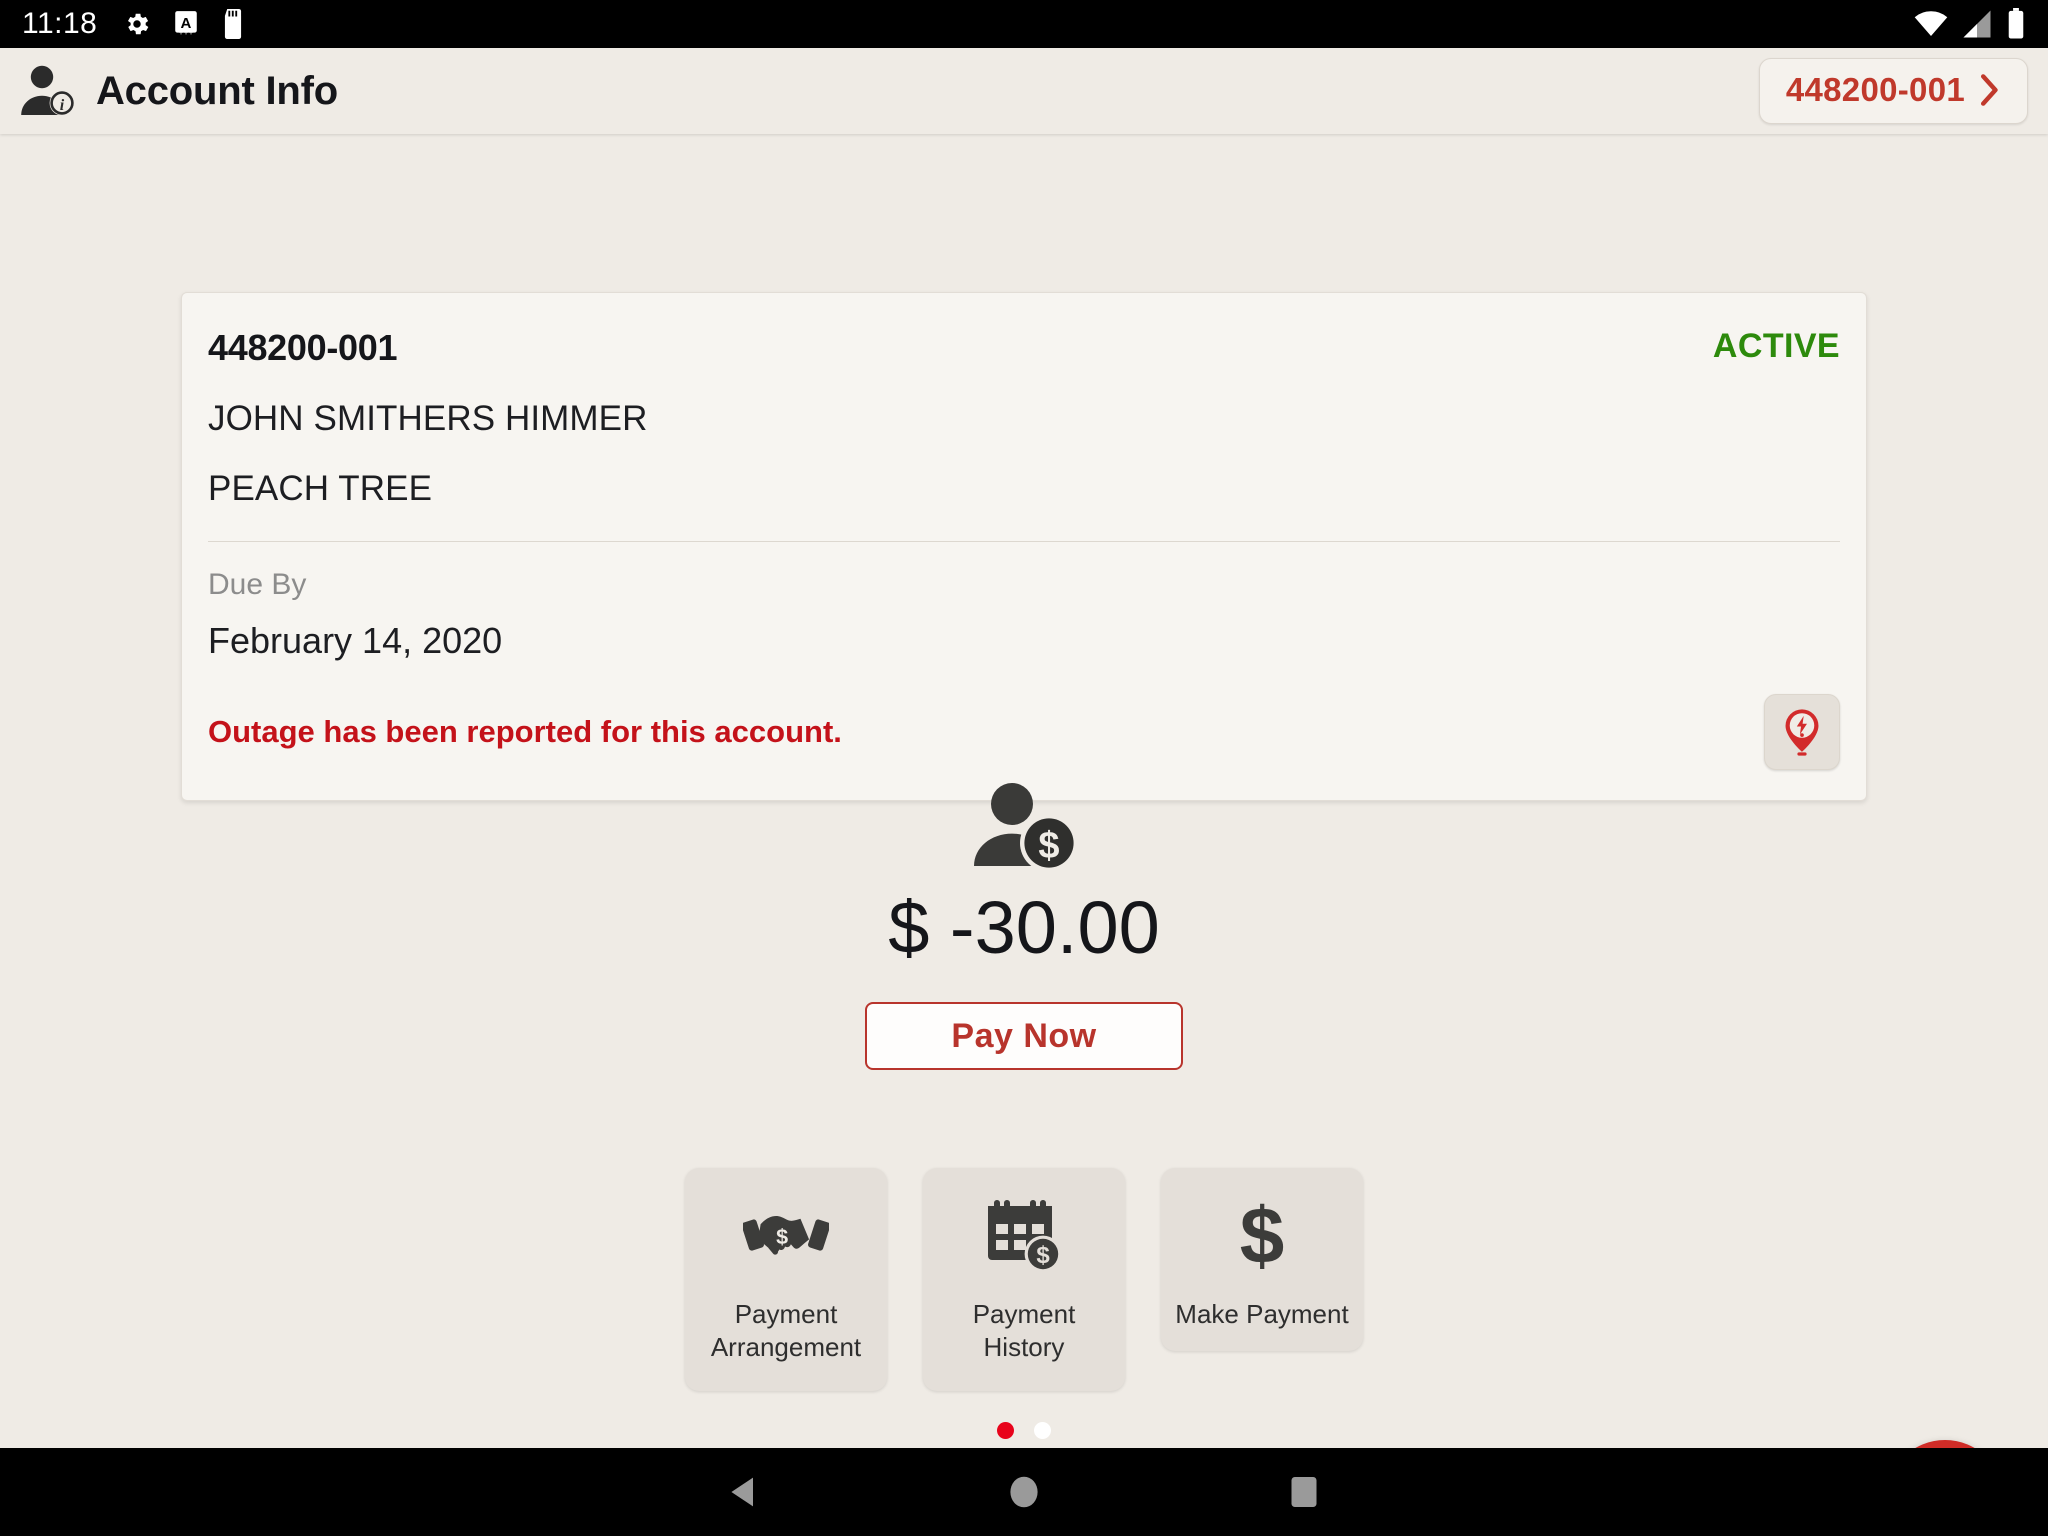 This screenshot has height=1536, width=2048. Describe the element at coordinates (355, 640) in the screenshot. I see `due-by-value: February 14, 2020` at that location.